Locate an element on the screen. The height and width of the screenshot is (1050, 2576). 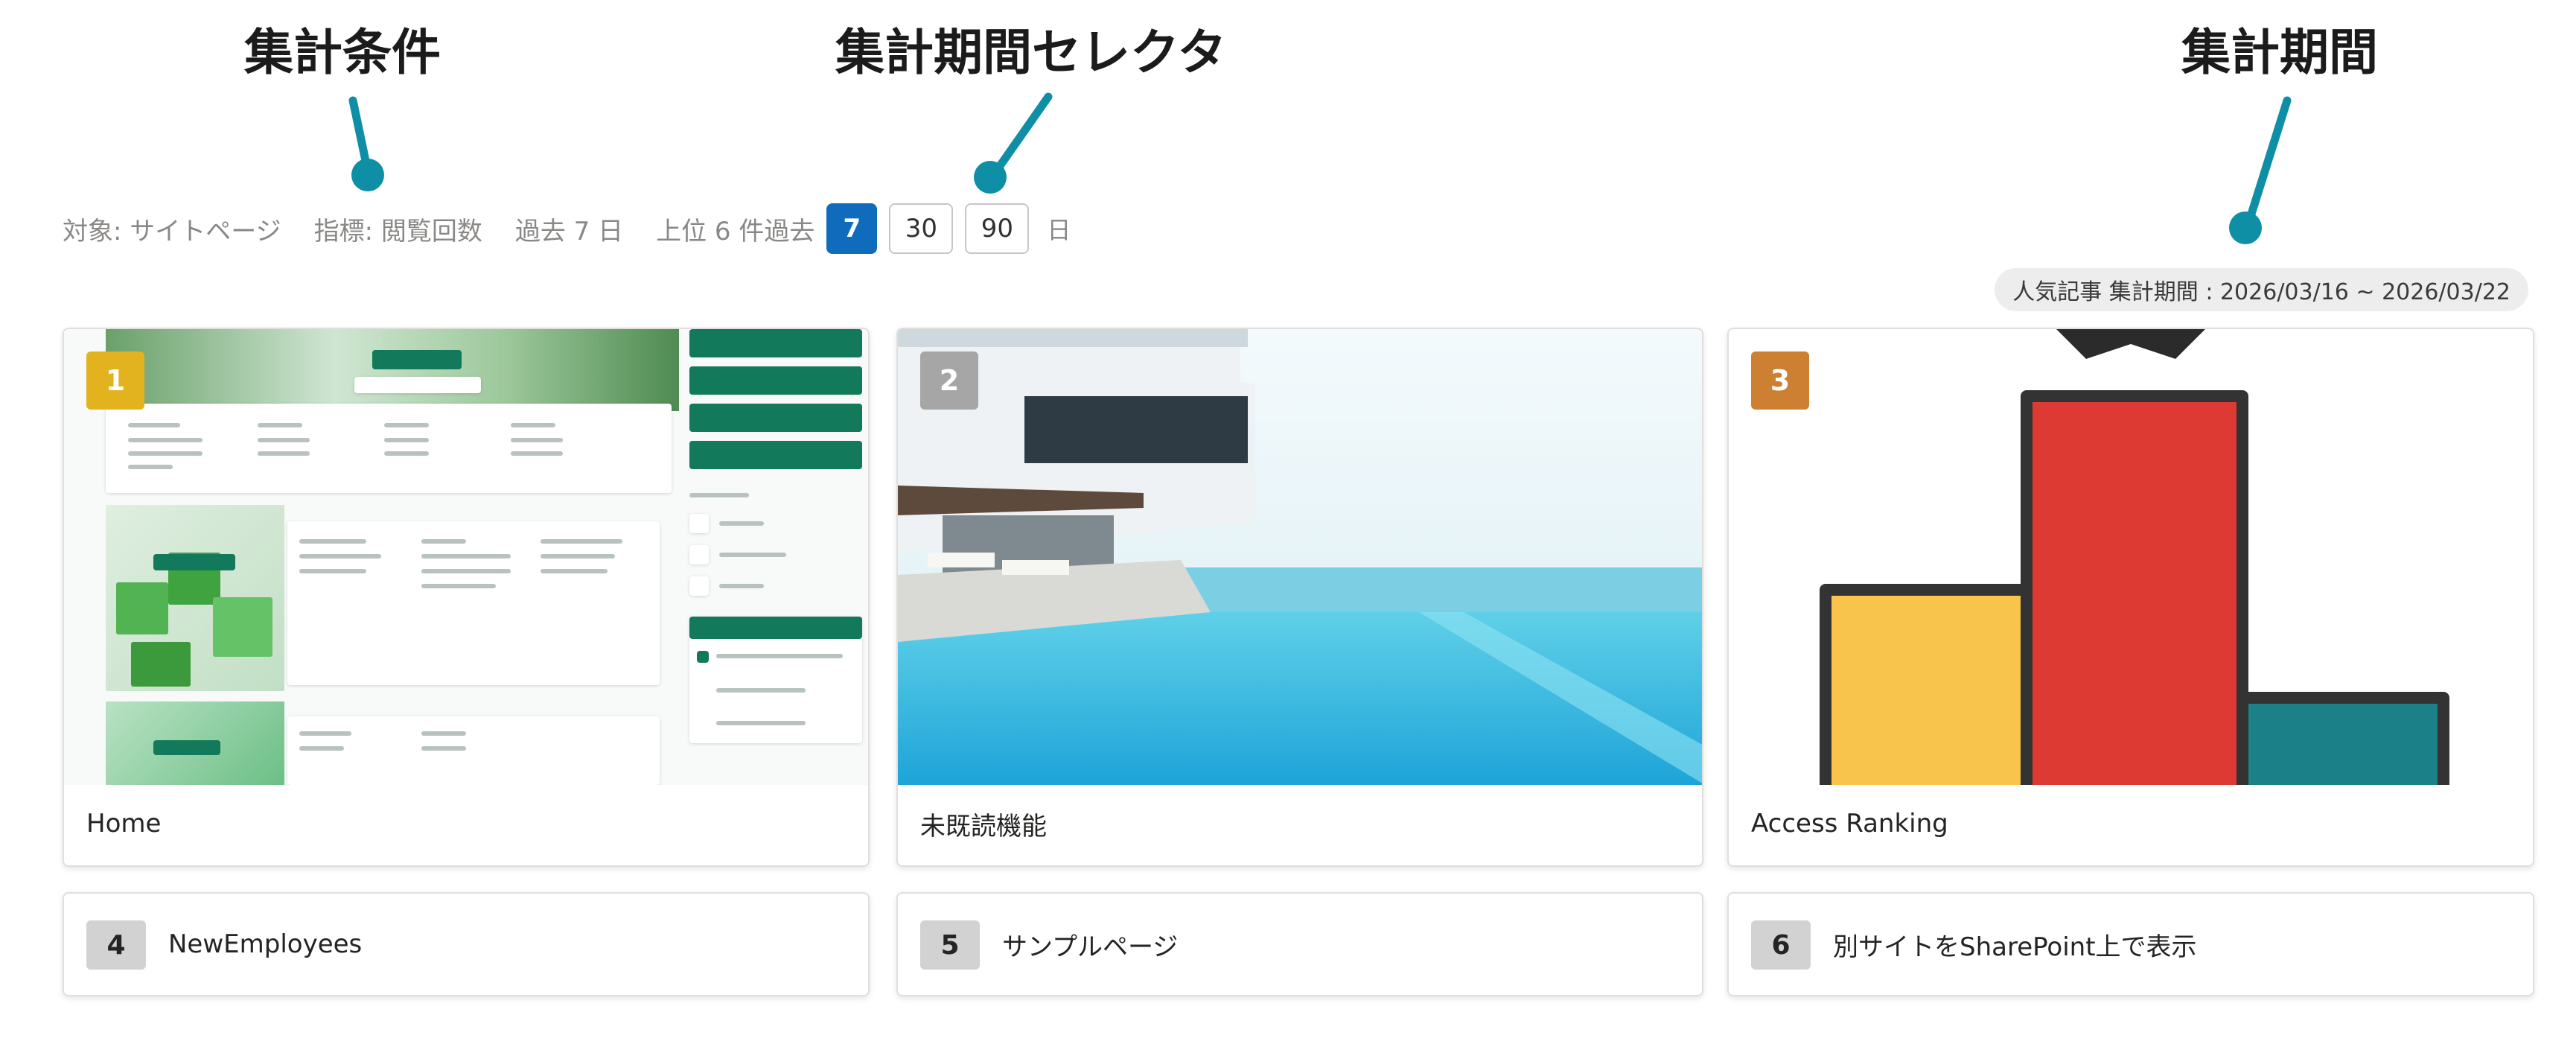
criteria-target: 対象: サイトページ is located at coordinates (172, 231).